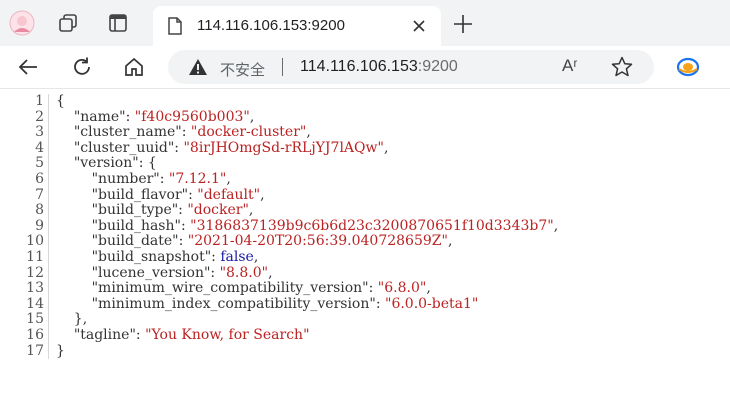  What do you see at coordinates (419, 26) in the screenshot?
I see `close-icon` at bounding box center [419, 26].